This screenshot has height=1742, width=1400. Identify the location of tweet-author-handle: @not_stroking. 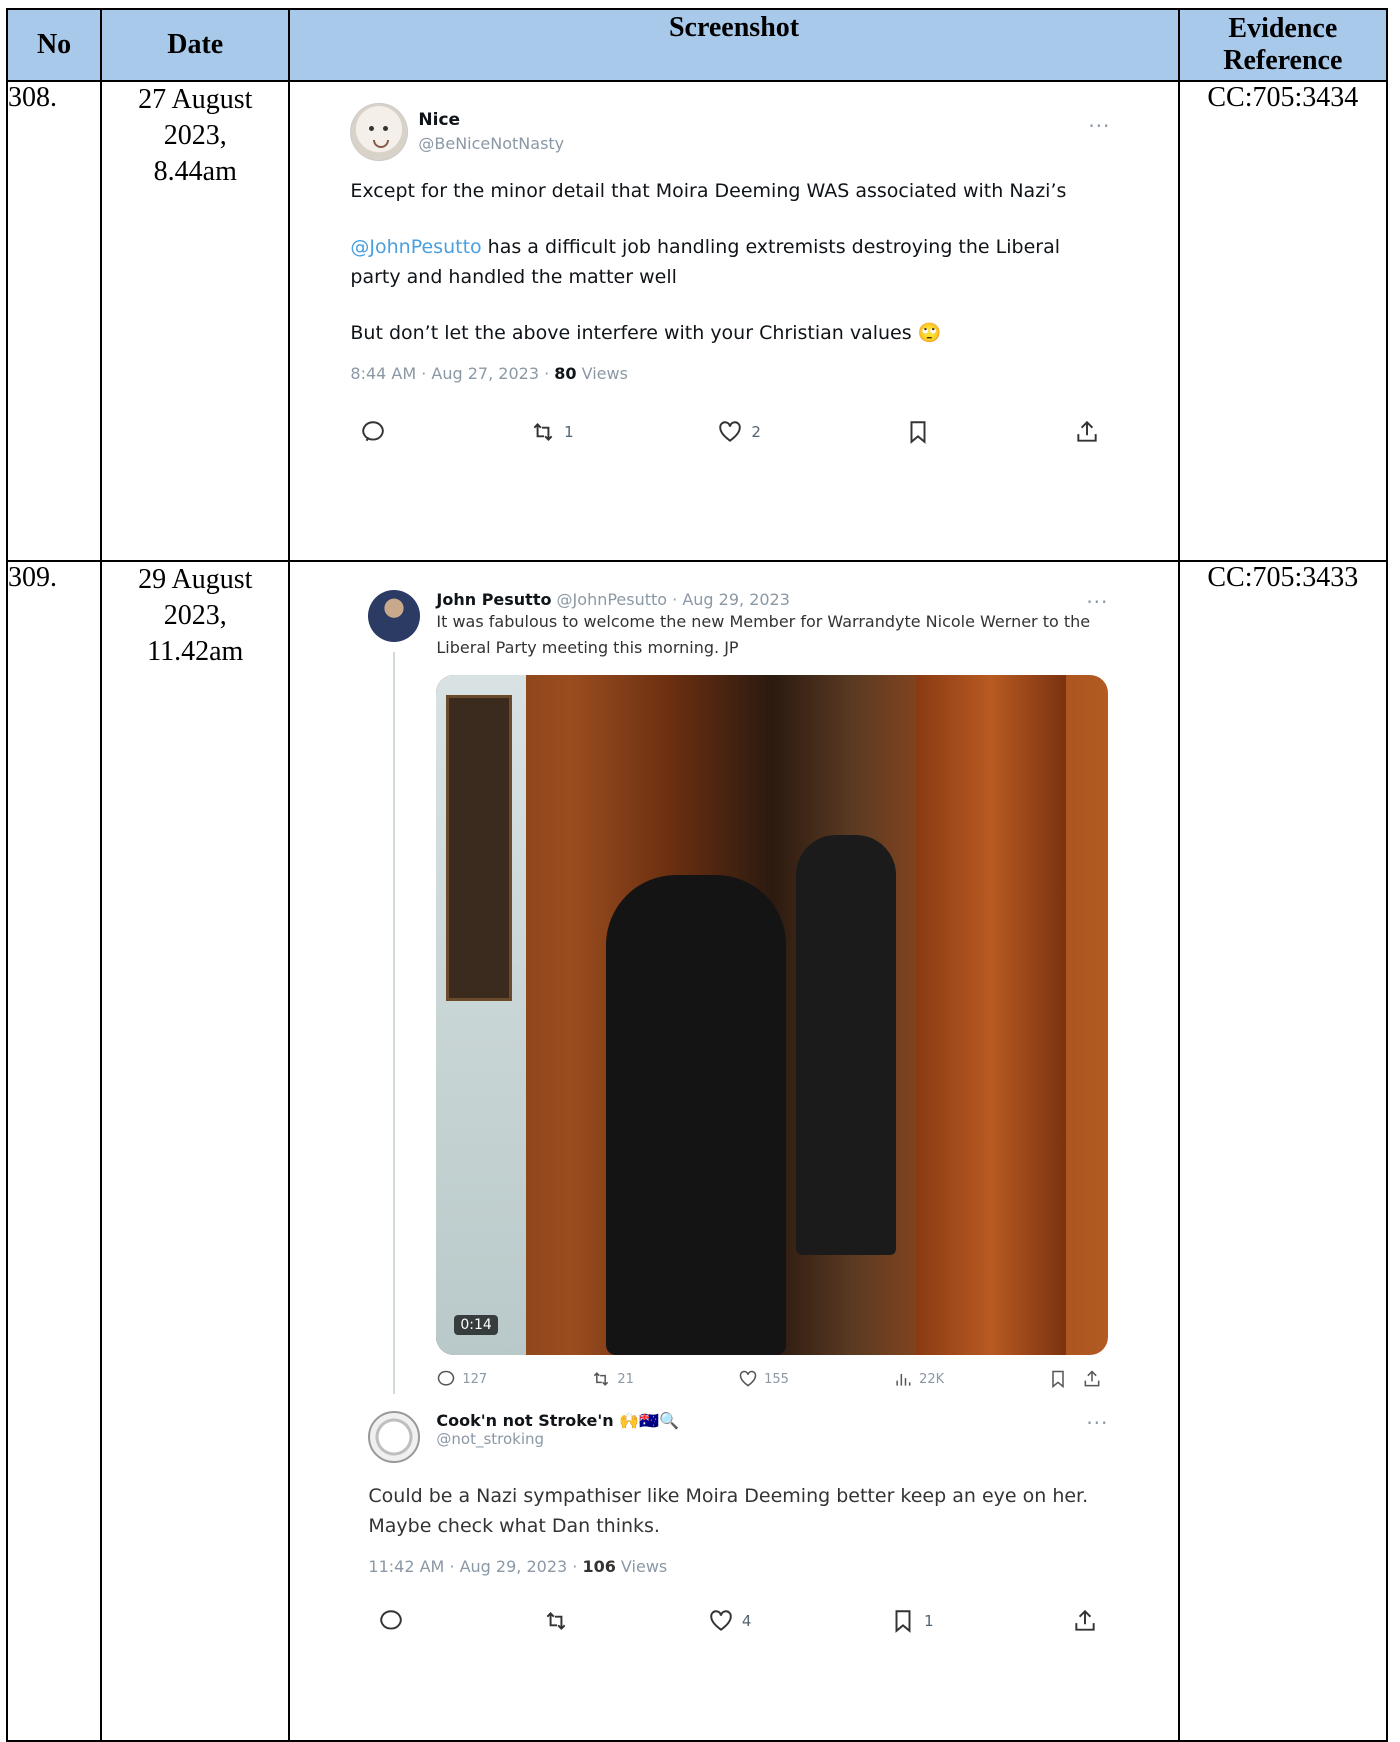
(772, 1439).